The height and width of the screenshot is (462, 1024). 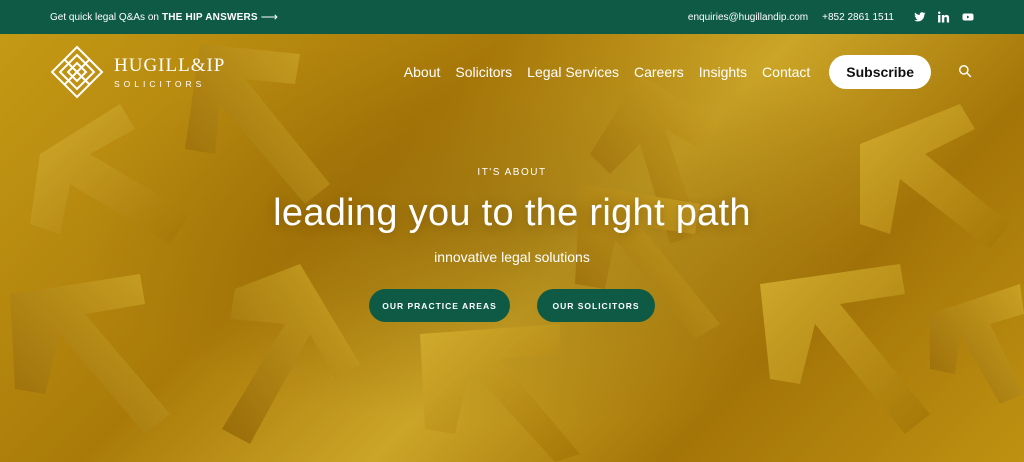 I want to click on hero-tagline: innovative legal solutions, so click(x=512, y=257).